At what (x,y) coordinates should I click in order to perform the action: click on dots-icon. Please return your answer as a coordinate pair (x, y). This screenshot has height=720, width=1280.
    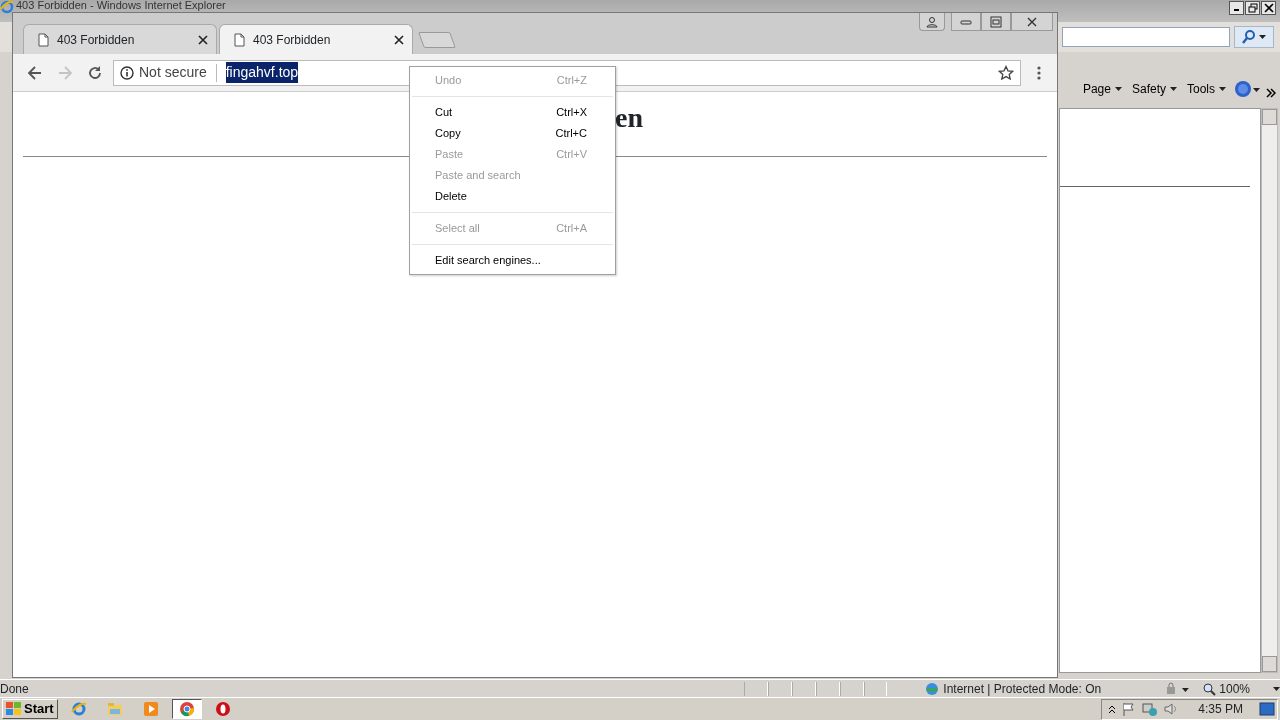
    Looking at the image, I should click on (1039, 72).